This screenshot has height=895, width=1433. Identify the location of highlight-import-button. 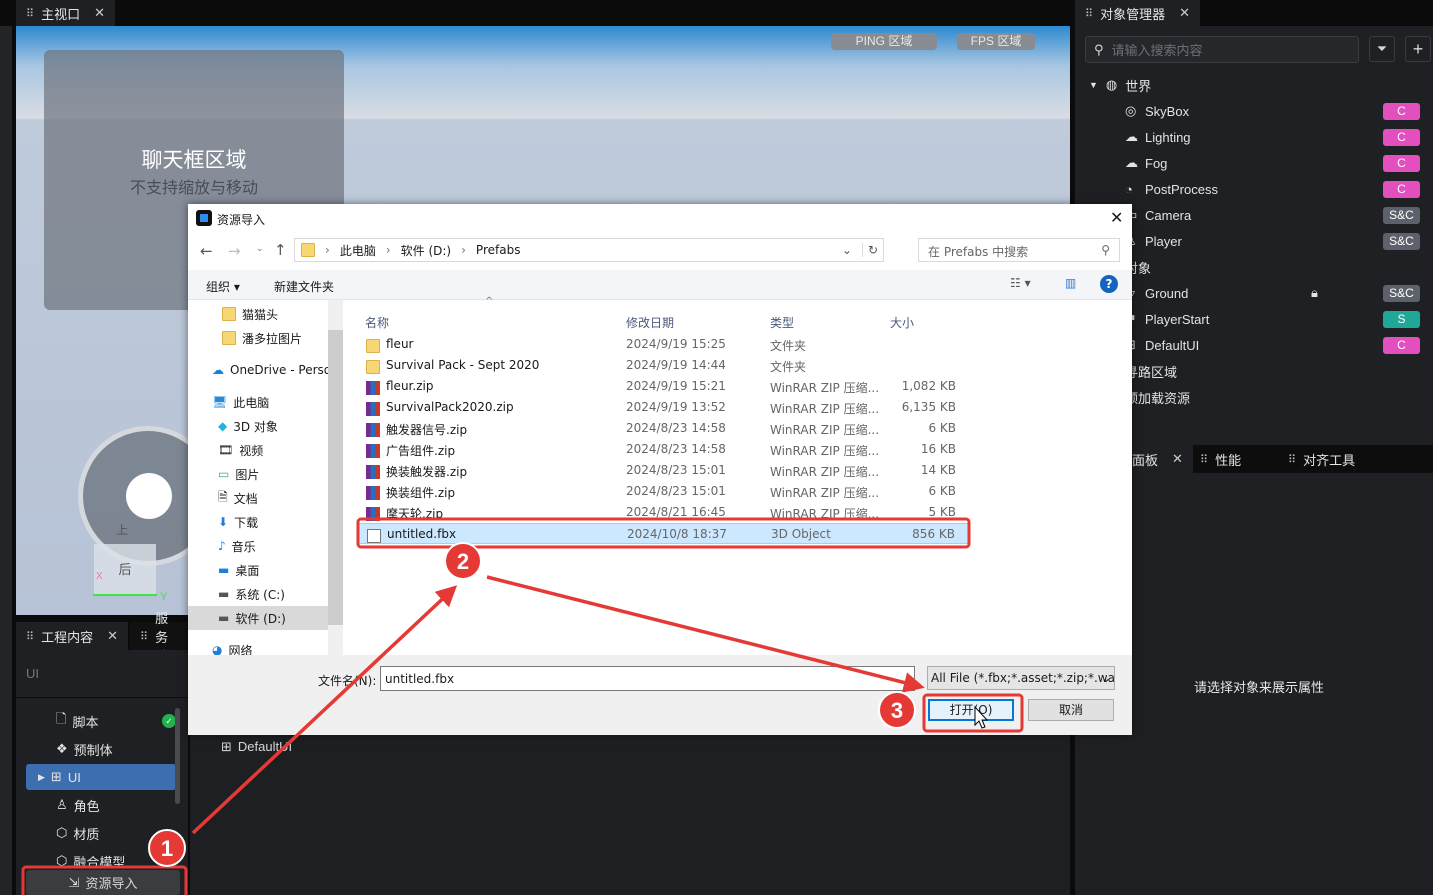
(104, 880).